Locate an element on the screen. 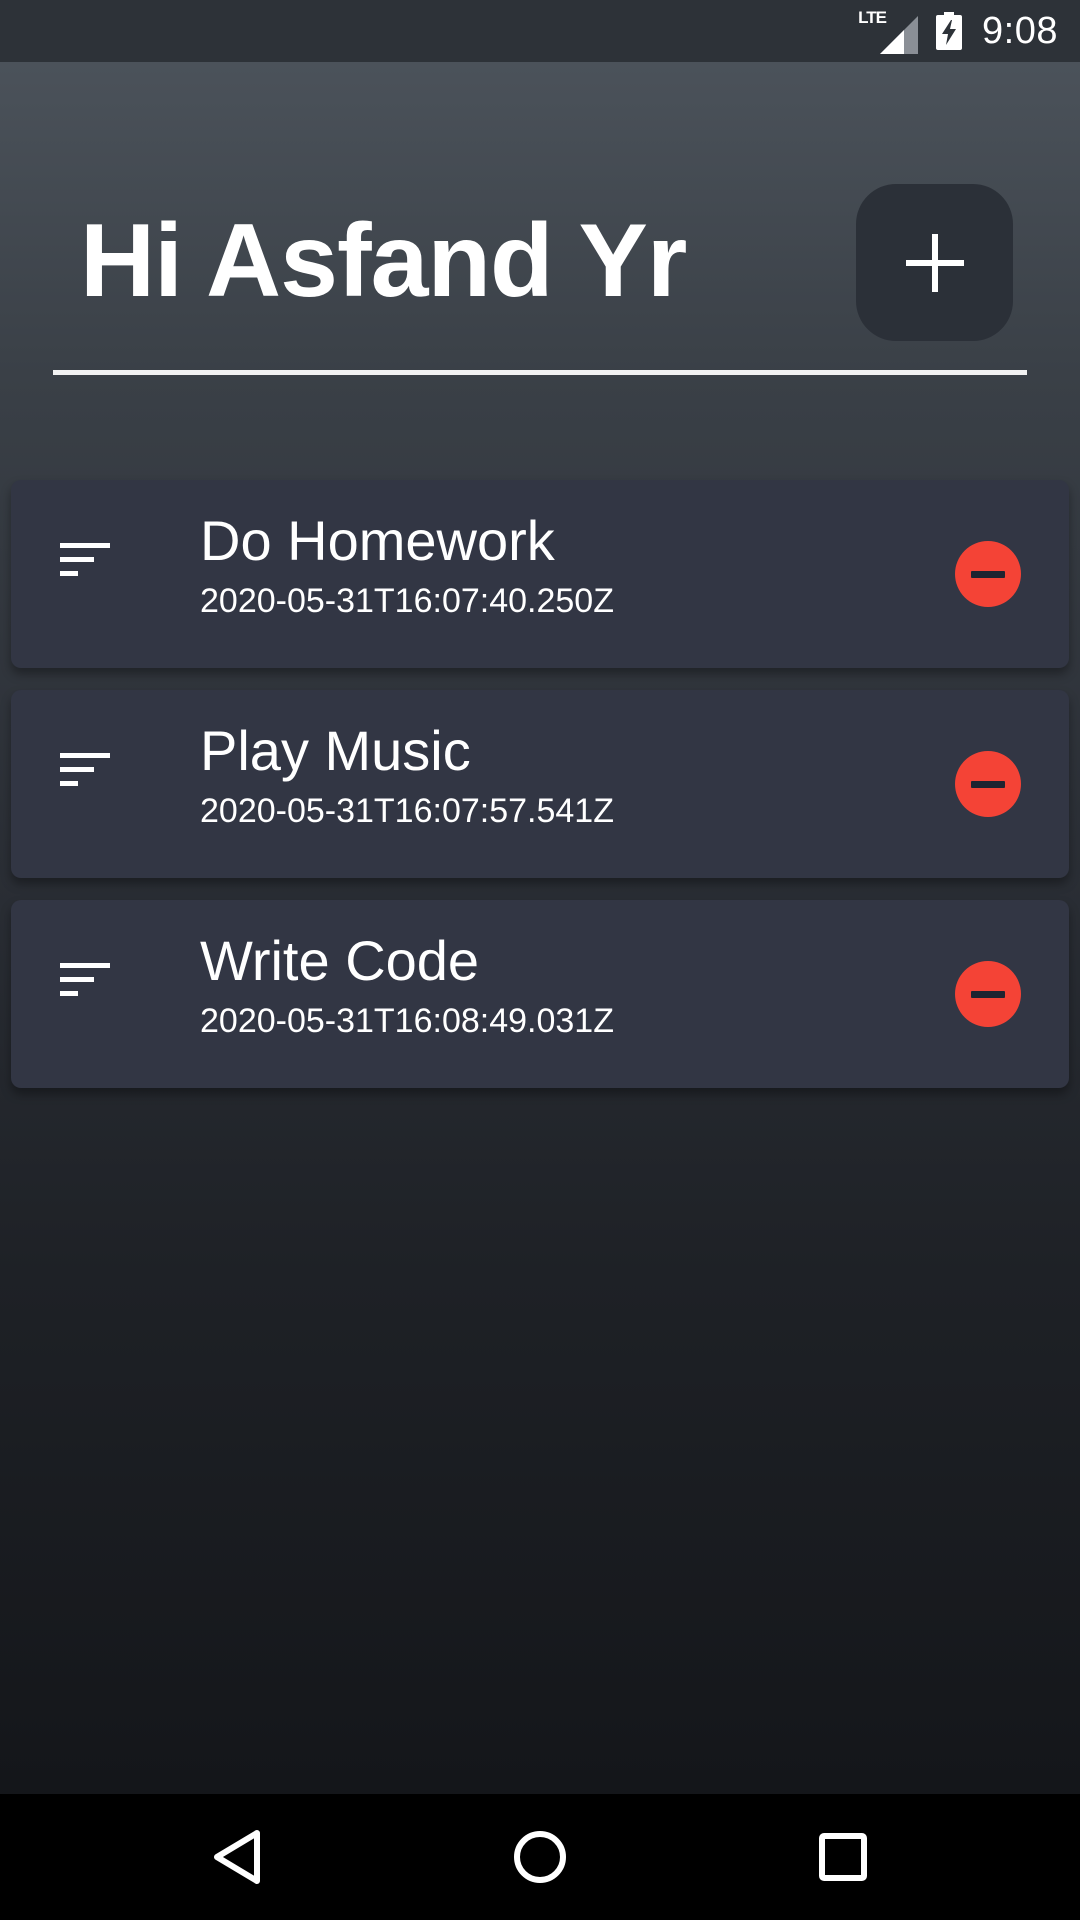  status-bar: LTE 9:08 is located at coordinates (540, 31).